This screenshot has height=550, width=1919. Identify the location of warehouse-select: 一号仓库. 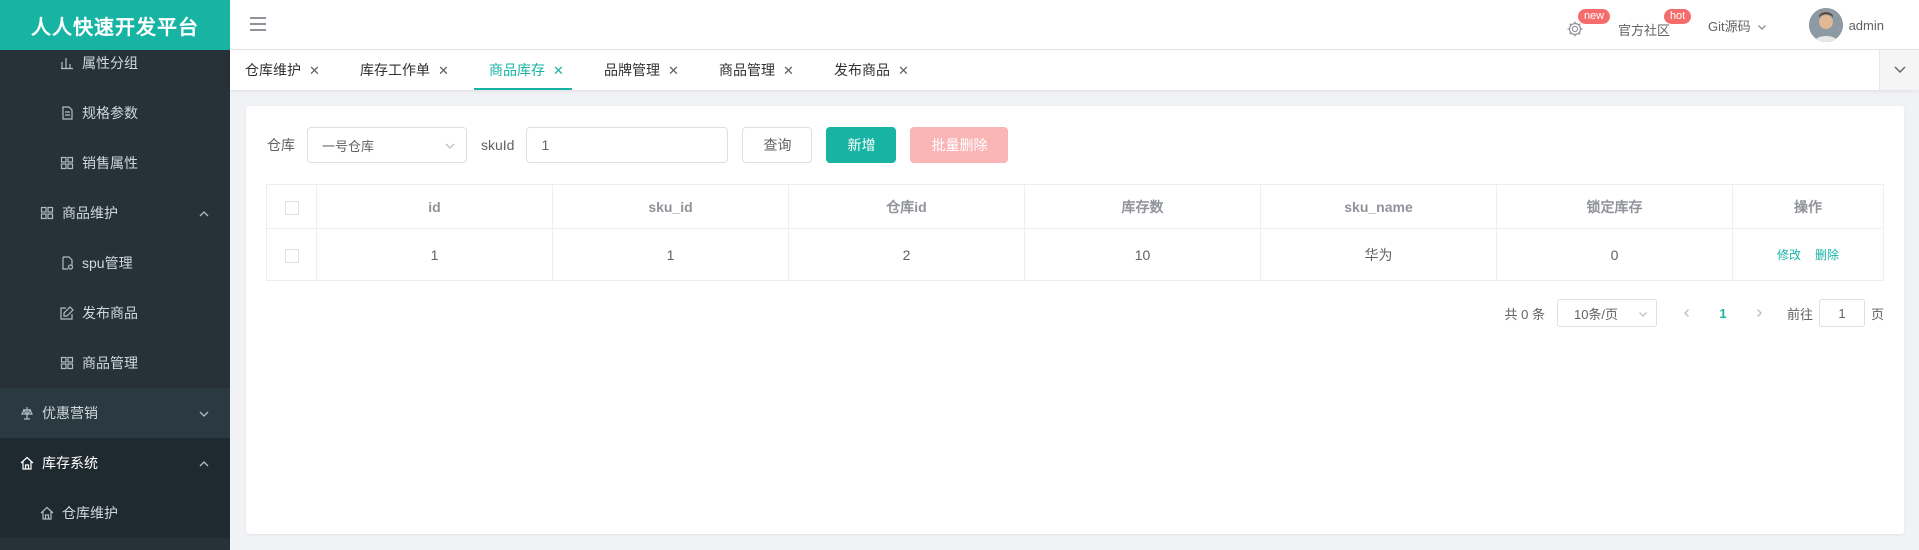
(387, 145).